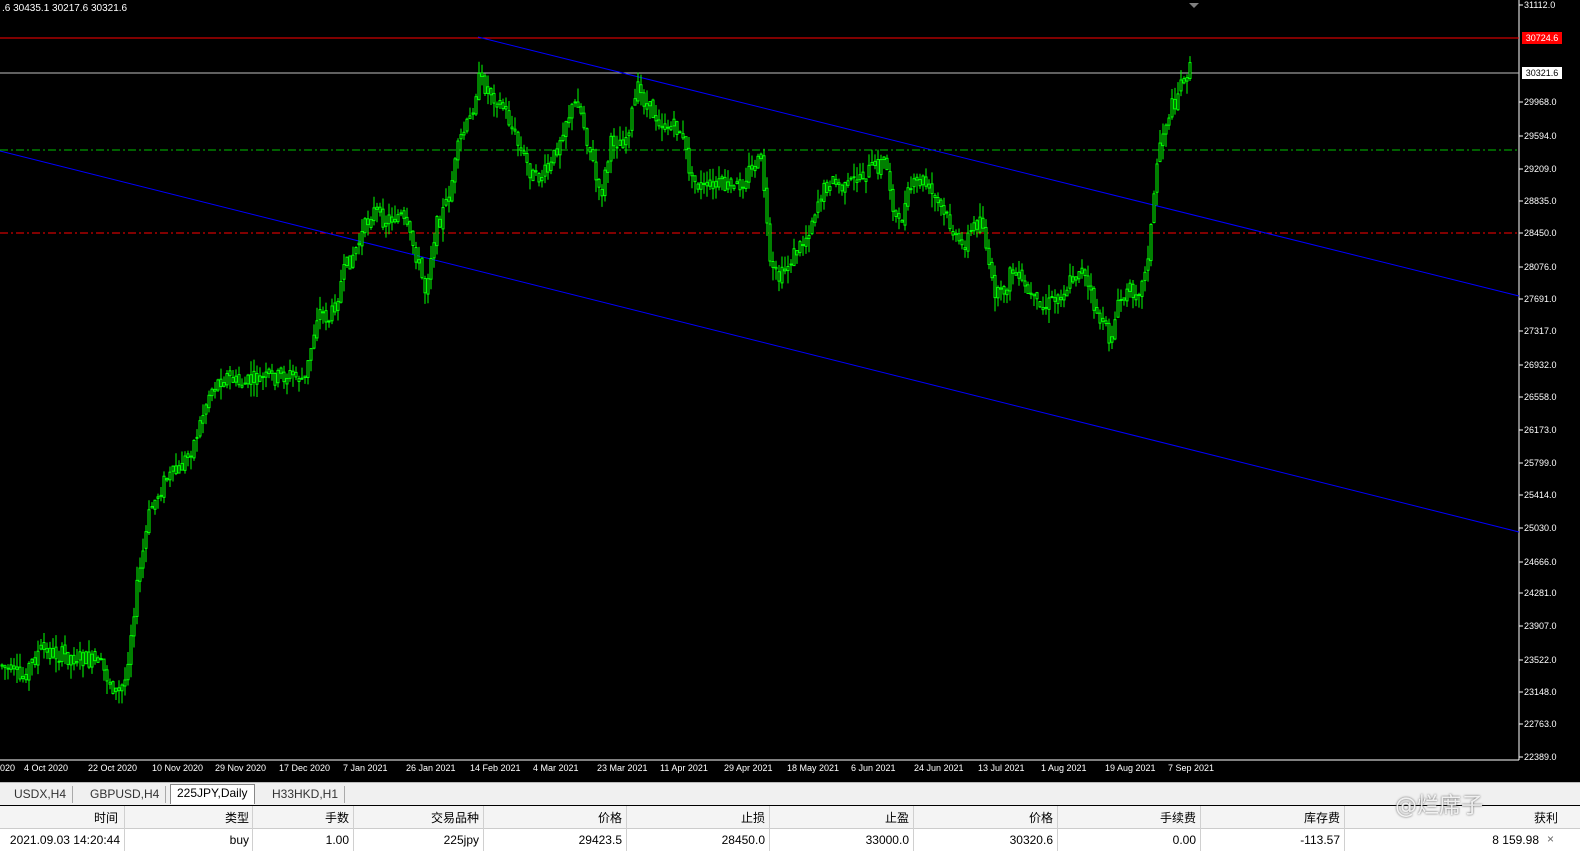 This screenshot has height=864, width=1580. I want to click on close-position-icon: ×, so click(1550, 839).